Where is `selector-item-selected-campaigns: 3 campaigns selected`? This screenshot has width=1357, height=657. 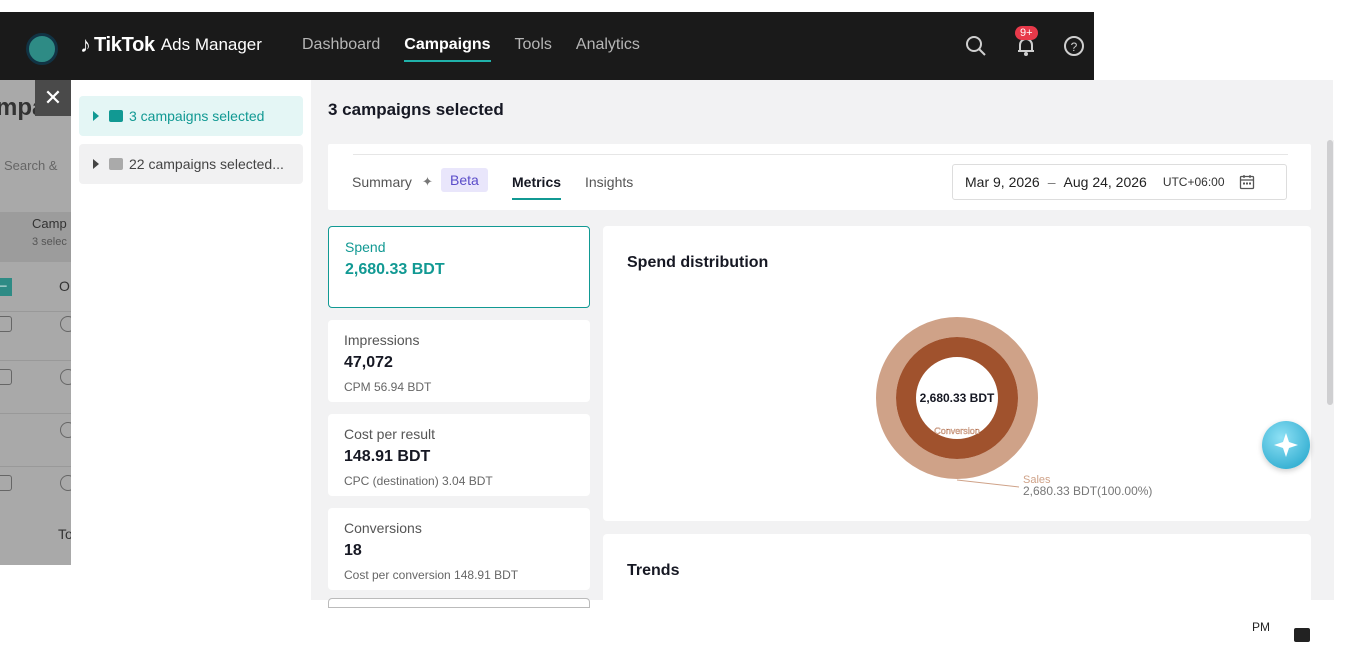 selector-item-selected-campaigns: 3 campaigns selected is located at coordinates (191, 116).